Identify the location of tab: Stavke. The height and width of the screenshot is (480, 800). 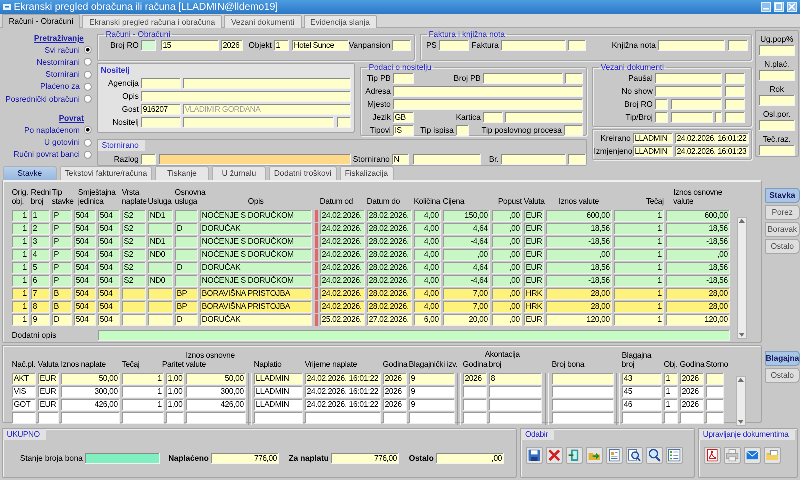
(30, 173).